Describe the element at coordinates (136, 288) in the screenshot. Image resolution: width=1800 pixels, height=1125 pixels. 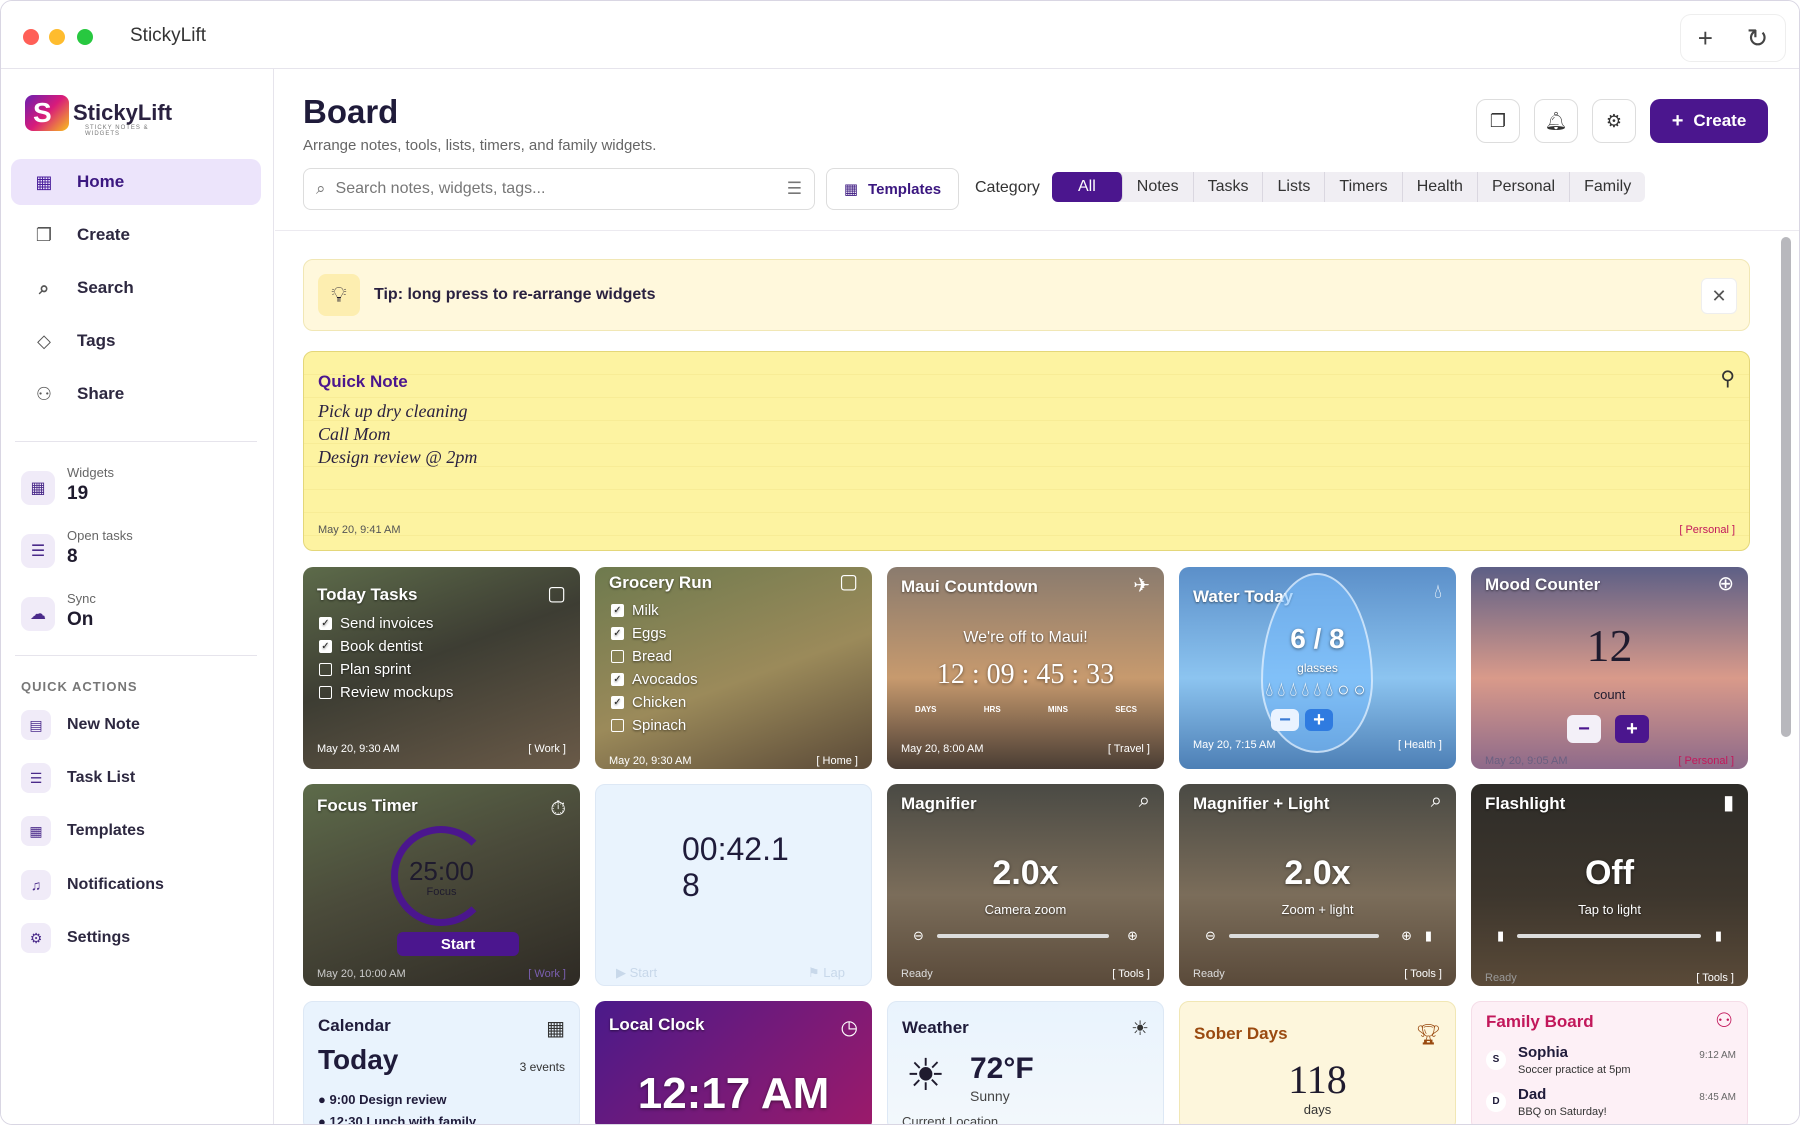
I see `sidebar-item-search: ⌕ Search` at that location.